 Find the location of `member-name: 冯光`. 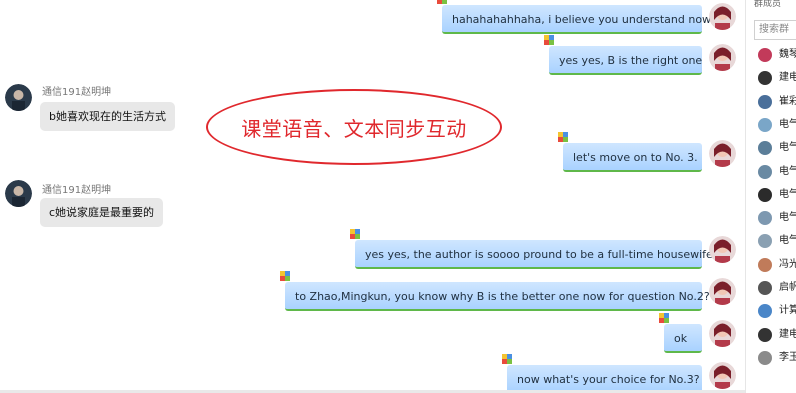

member-name: 冯光 is located at coordinates (787, 264).